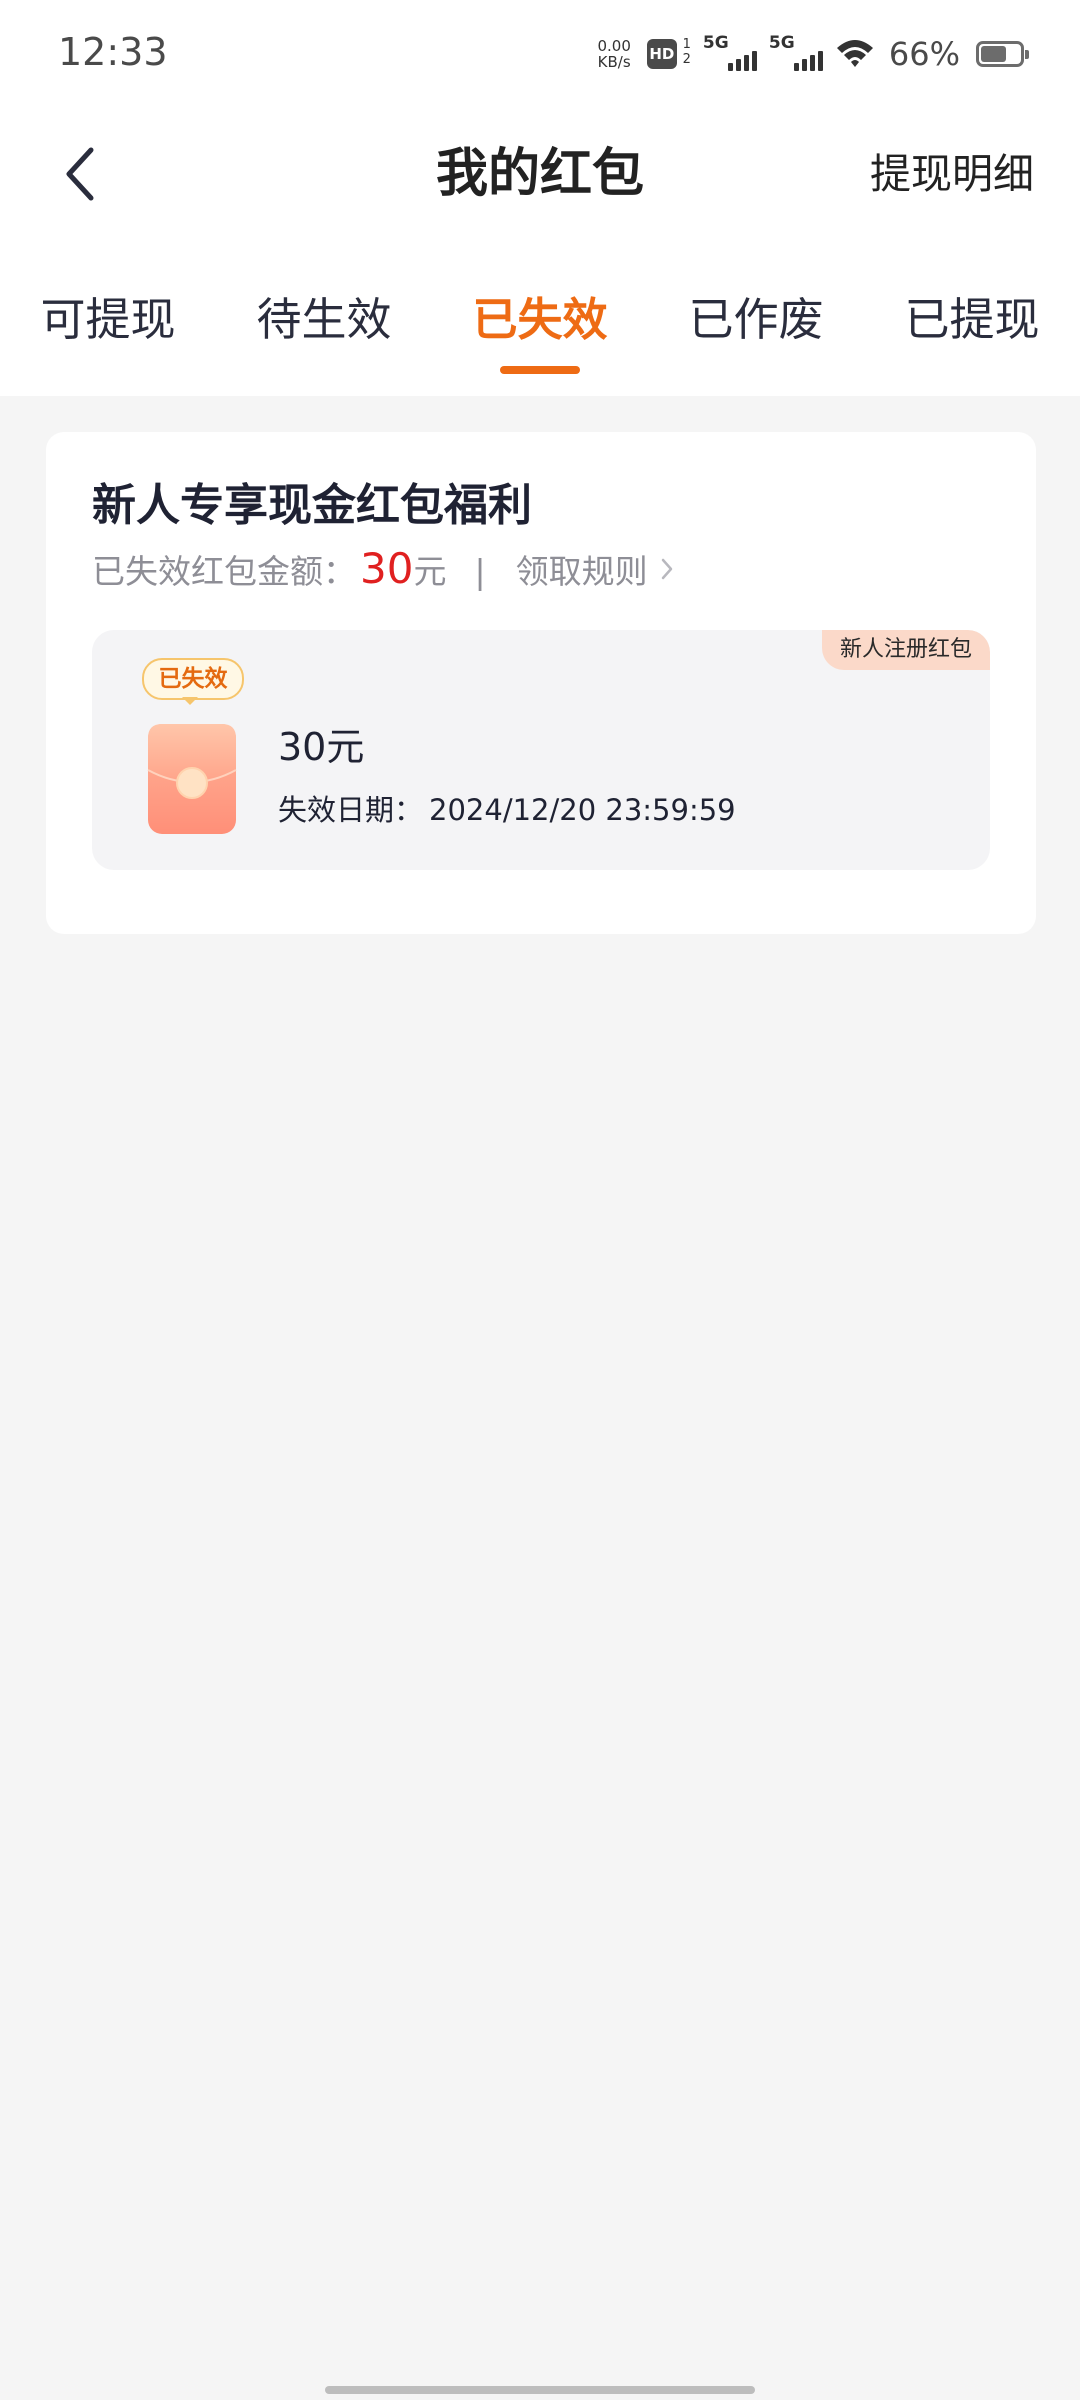  I want to click on hd-sim-top: 1, so click(686, 44).